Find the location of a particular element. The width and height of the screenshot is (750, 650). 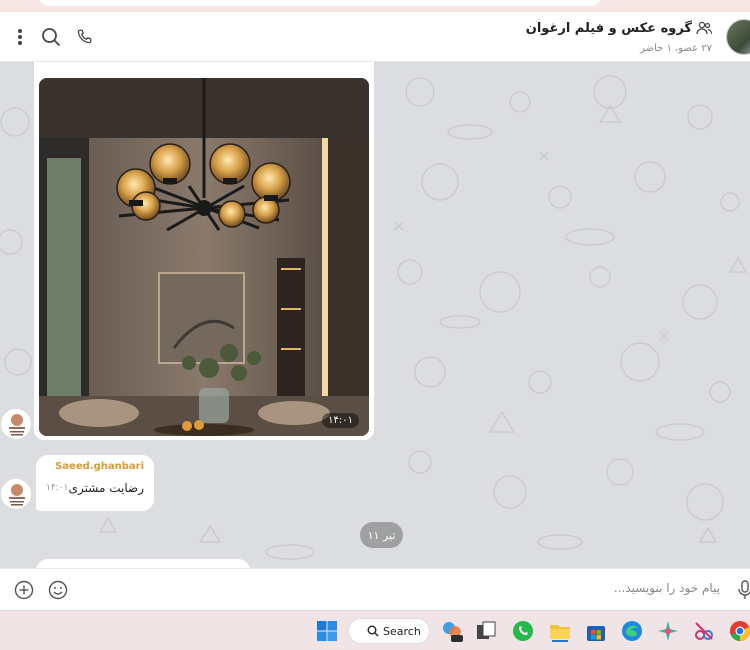

photos-icon is located at coordinates (668, 631).